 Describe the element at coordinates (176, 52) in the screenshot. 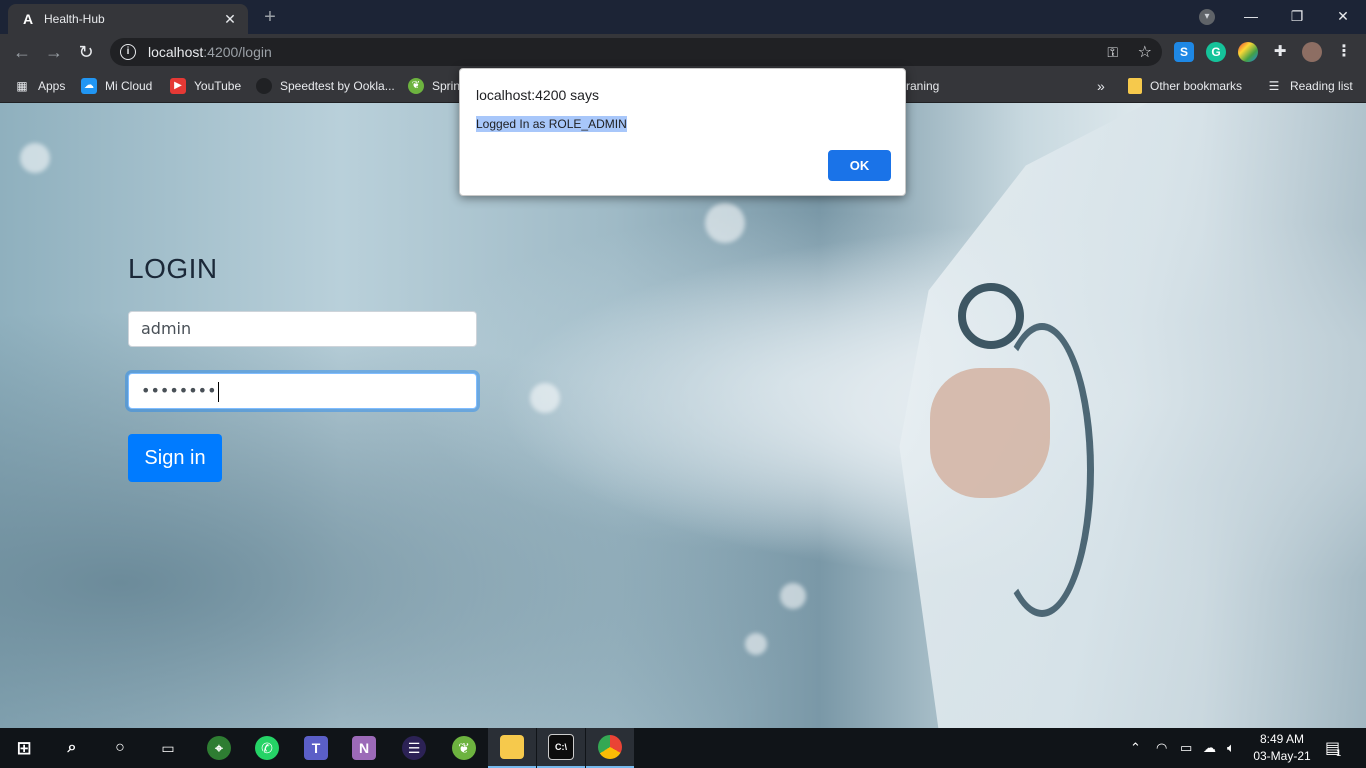

I see `url-host: localhost` at that location.